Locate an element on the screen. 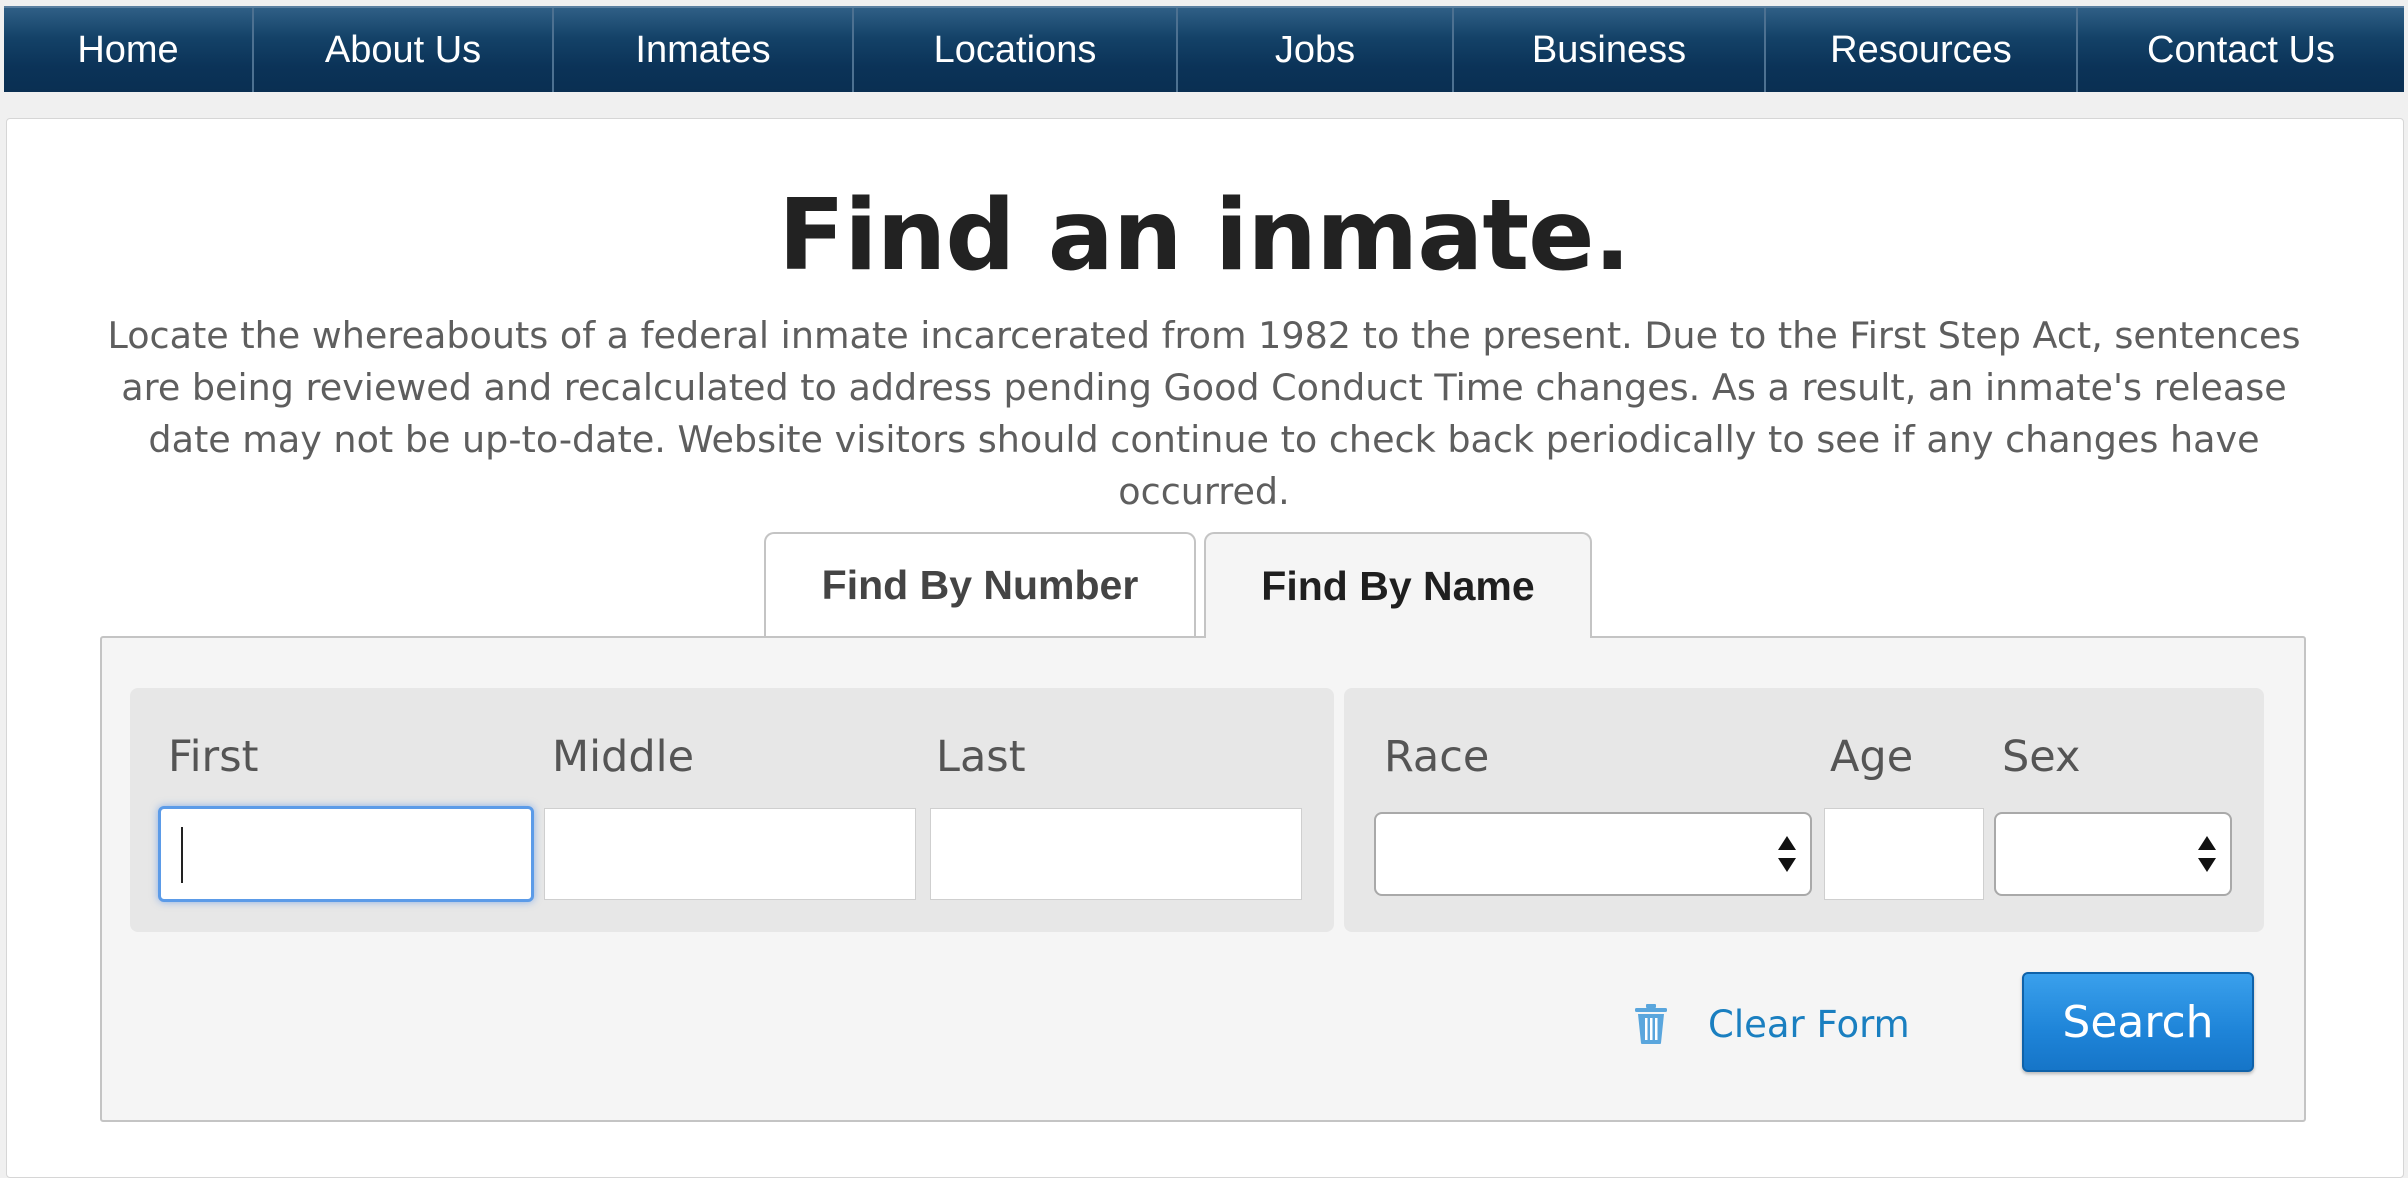  tab-find-by-name: Find By Name is located at coordinates (1398, 585).